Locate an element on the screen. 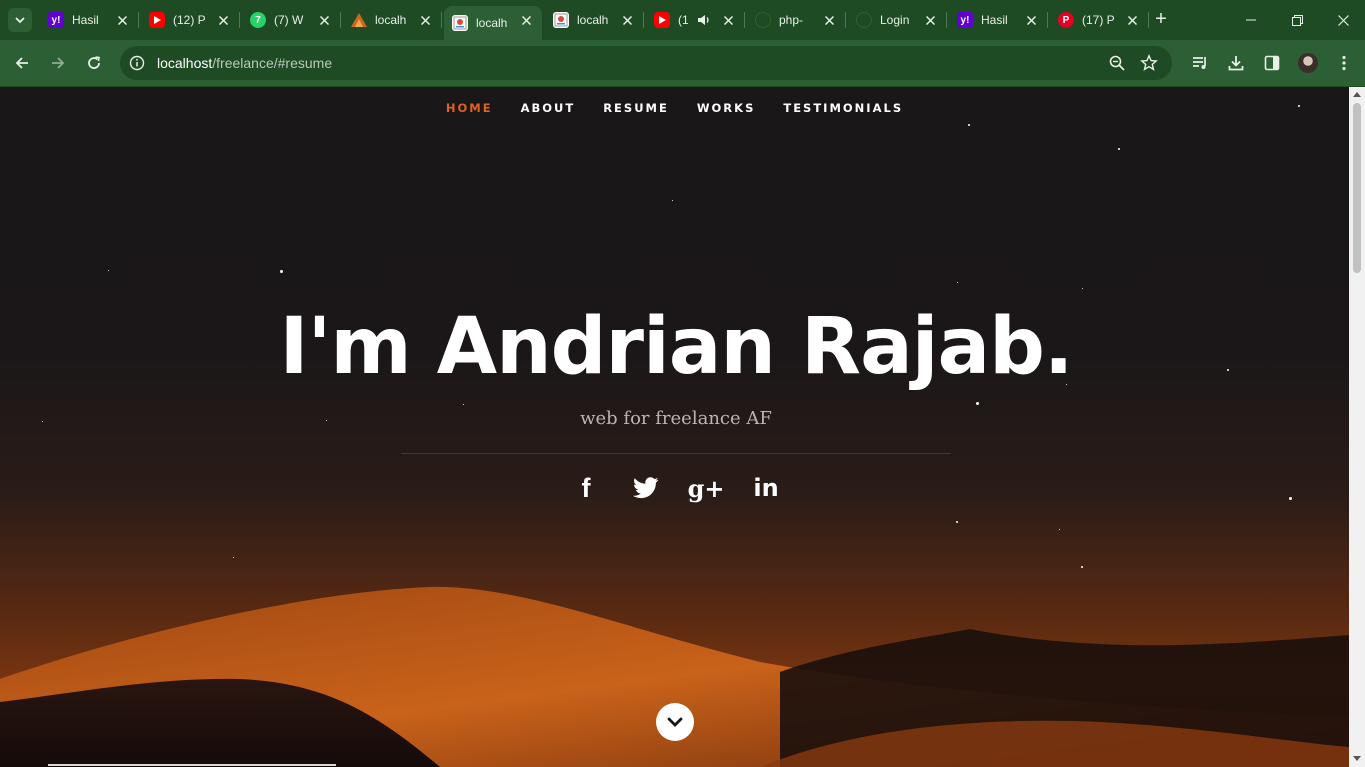  whatsapp-icon: 7 is located at coordinates (258, 20).